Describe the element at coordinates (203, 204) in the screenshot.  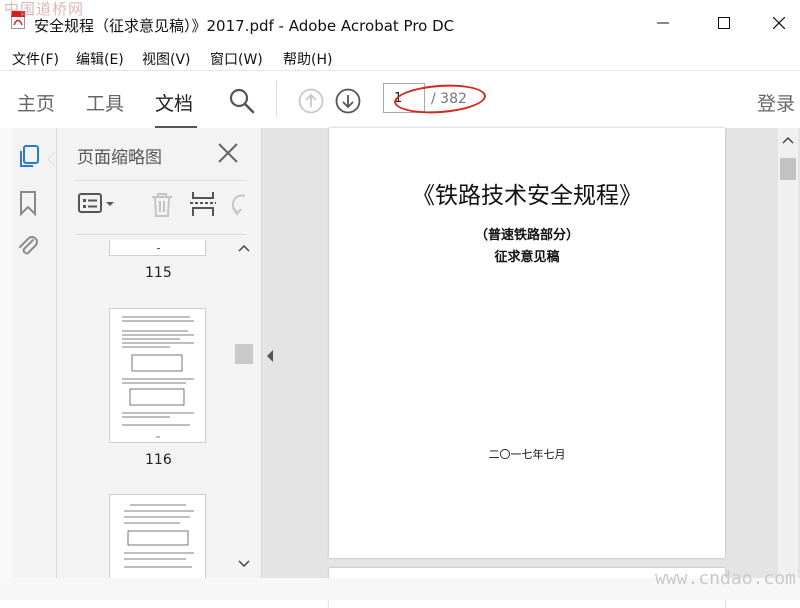
I see `insert-page-icon` at that location.